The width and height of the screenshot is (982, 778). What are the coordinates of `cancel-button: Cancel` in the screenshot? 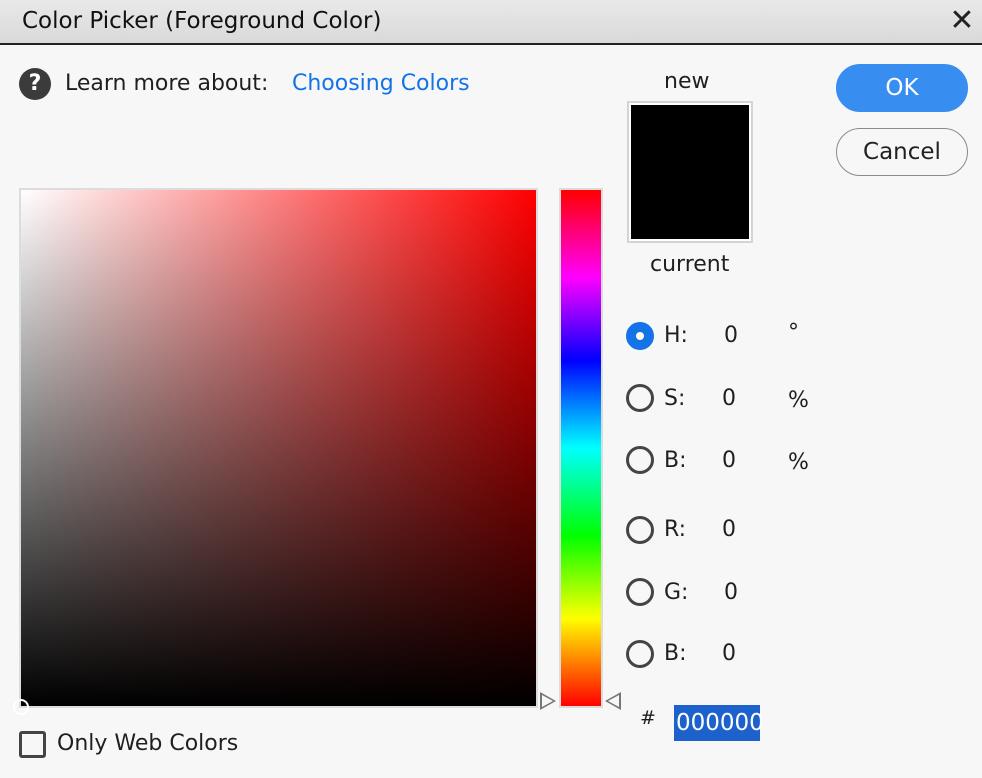 It's located at (902, 152).